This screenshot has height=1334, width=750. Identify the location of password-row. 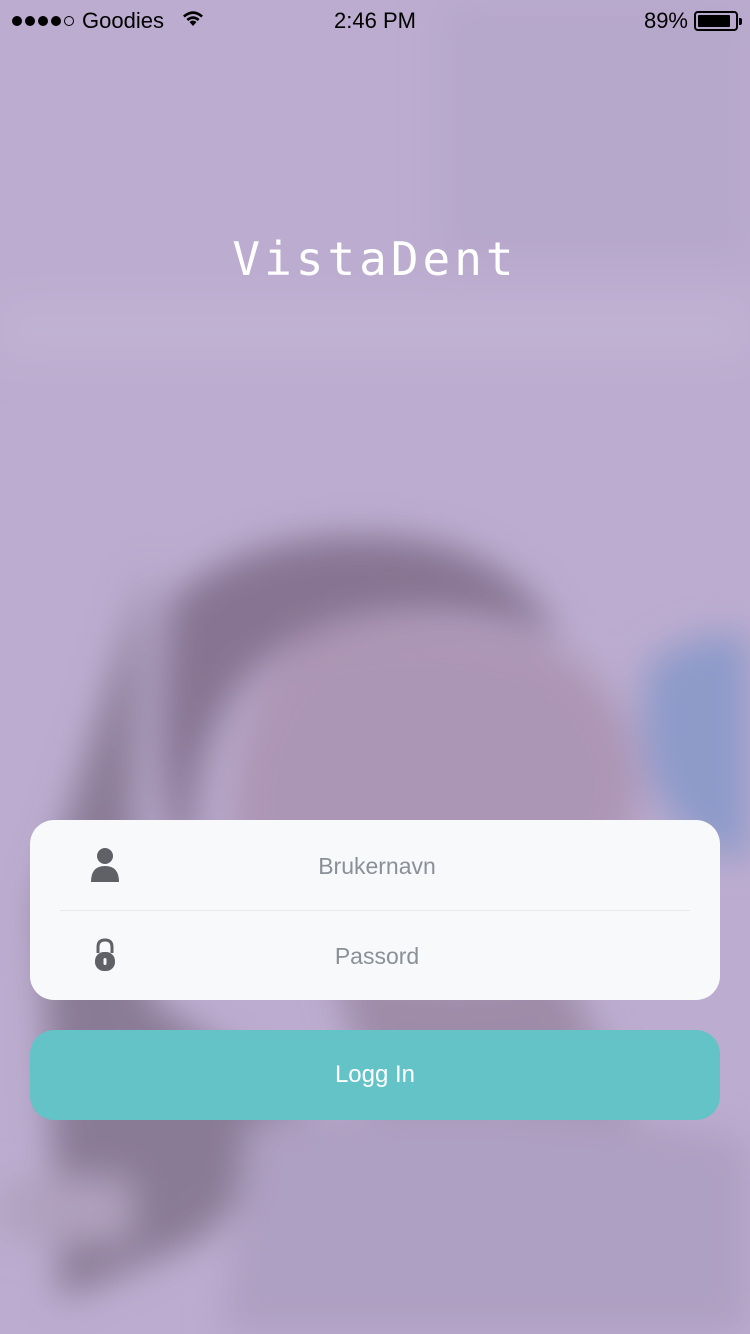
(375, 955).